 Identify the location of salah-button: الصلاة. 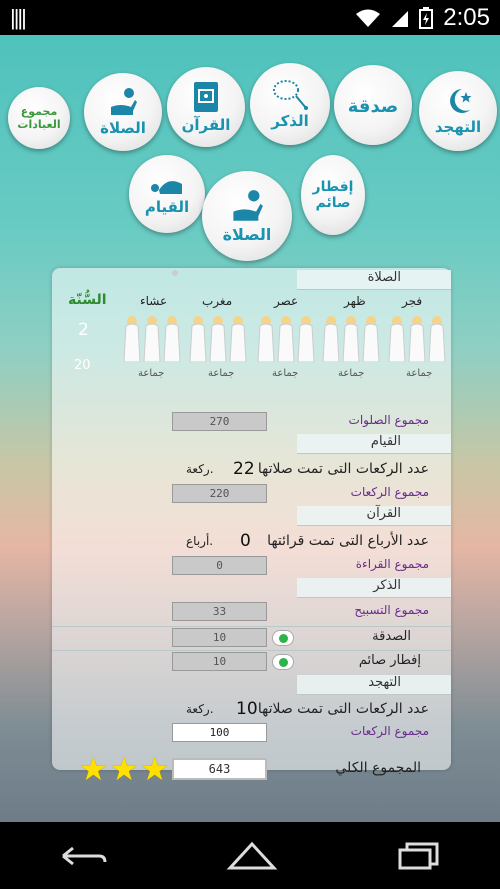
(123, 112).